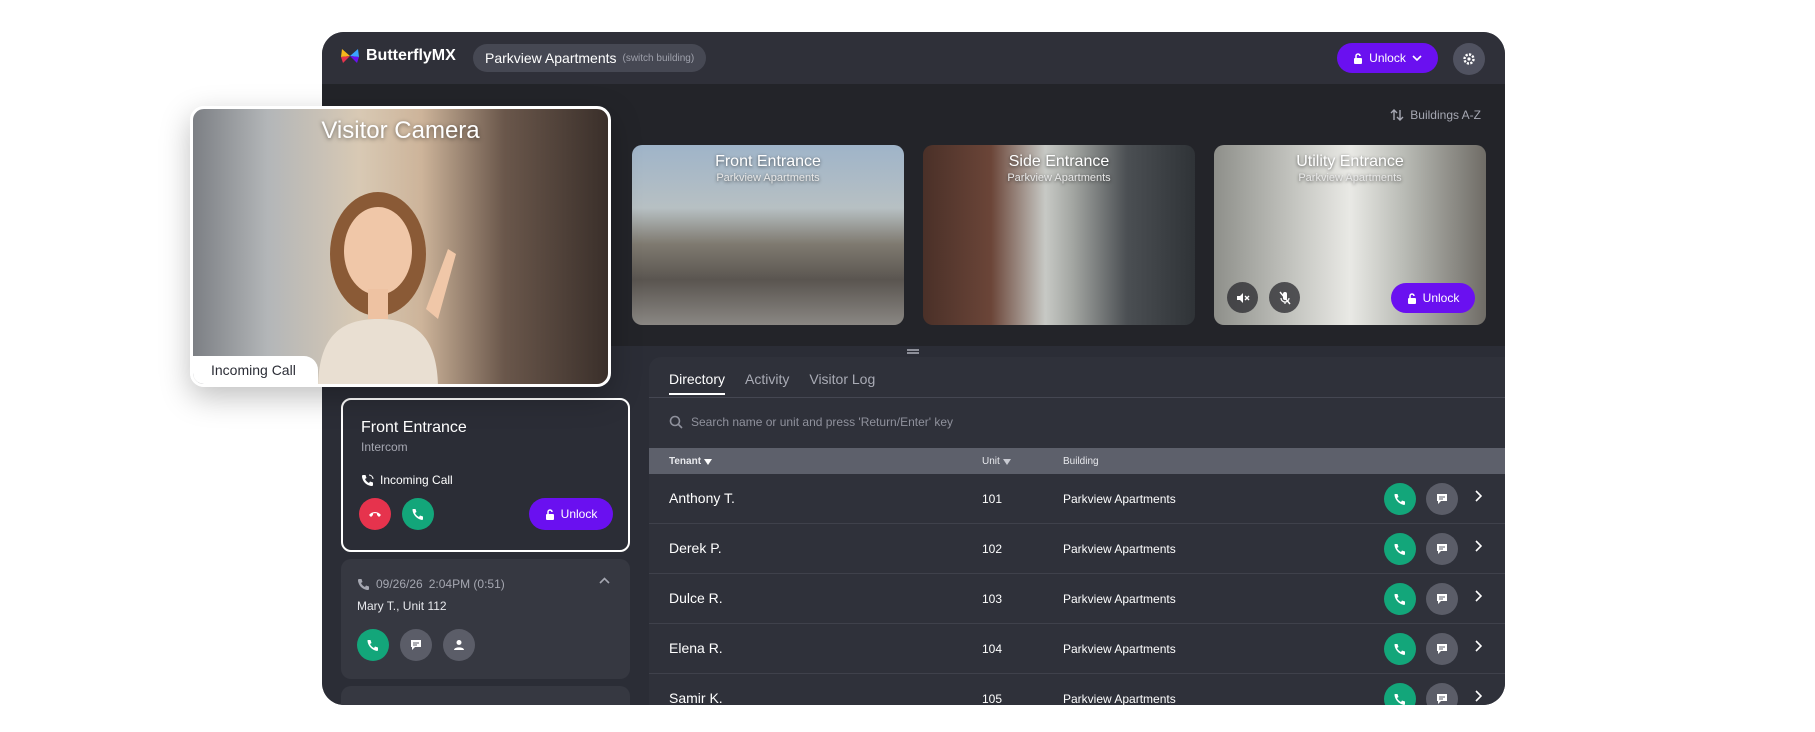 Image resolution: width=1815 pixels, height=732 pixels. I want to click on table-row: Elena R. 104 Parkview Apartments, so click(1077, 649).